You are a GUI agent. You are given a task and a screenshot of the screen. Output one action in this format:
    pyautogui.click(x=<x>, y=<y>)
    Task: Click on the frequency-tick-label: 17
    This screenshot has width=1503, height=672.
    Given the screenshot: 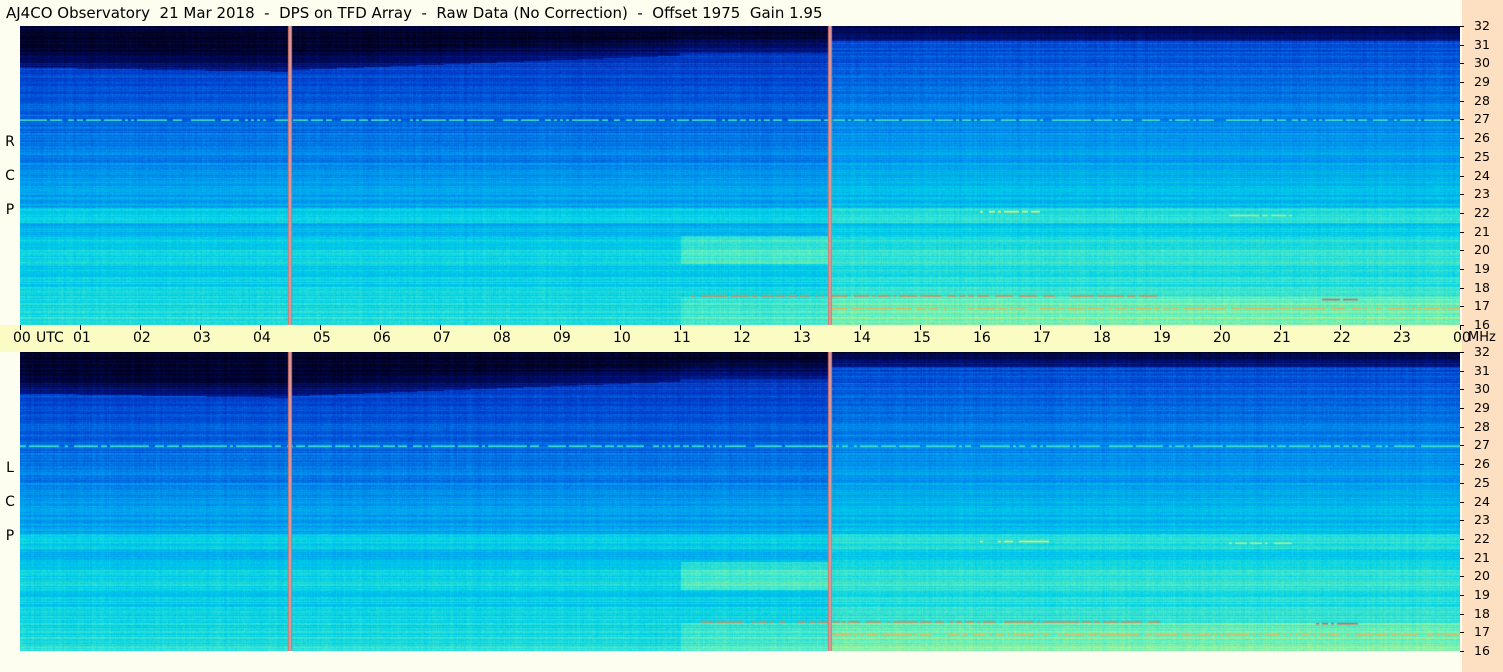 What is the action you would take?
    pyautogui.click(x=1482, y=306)
    